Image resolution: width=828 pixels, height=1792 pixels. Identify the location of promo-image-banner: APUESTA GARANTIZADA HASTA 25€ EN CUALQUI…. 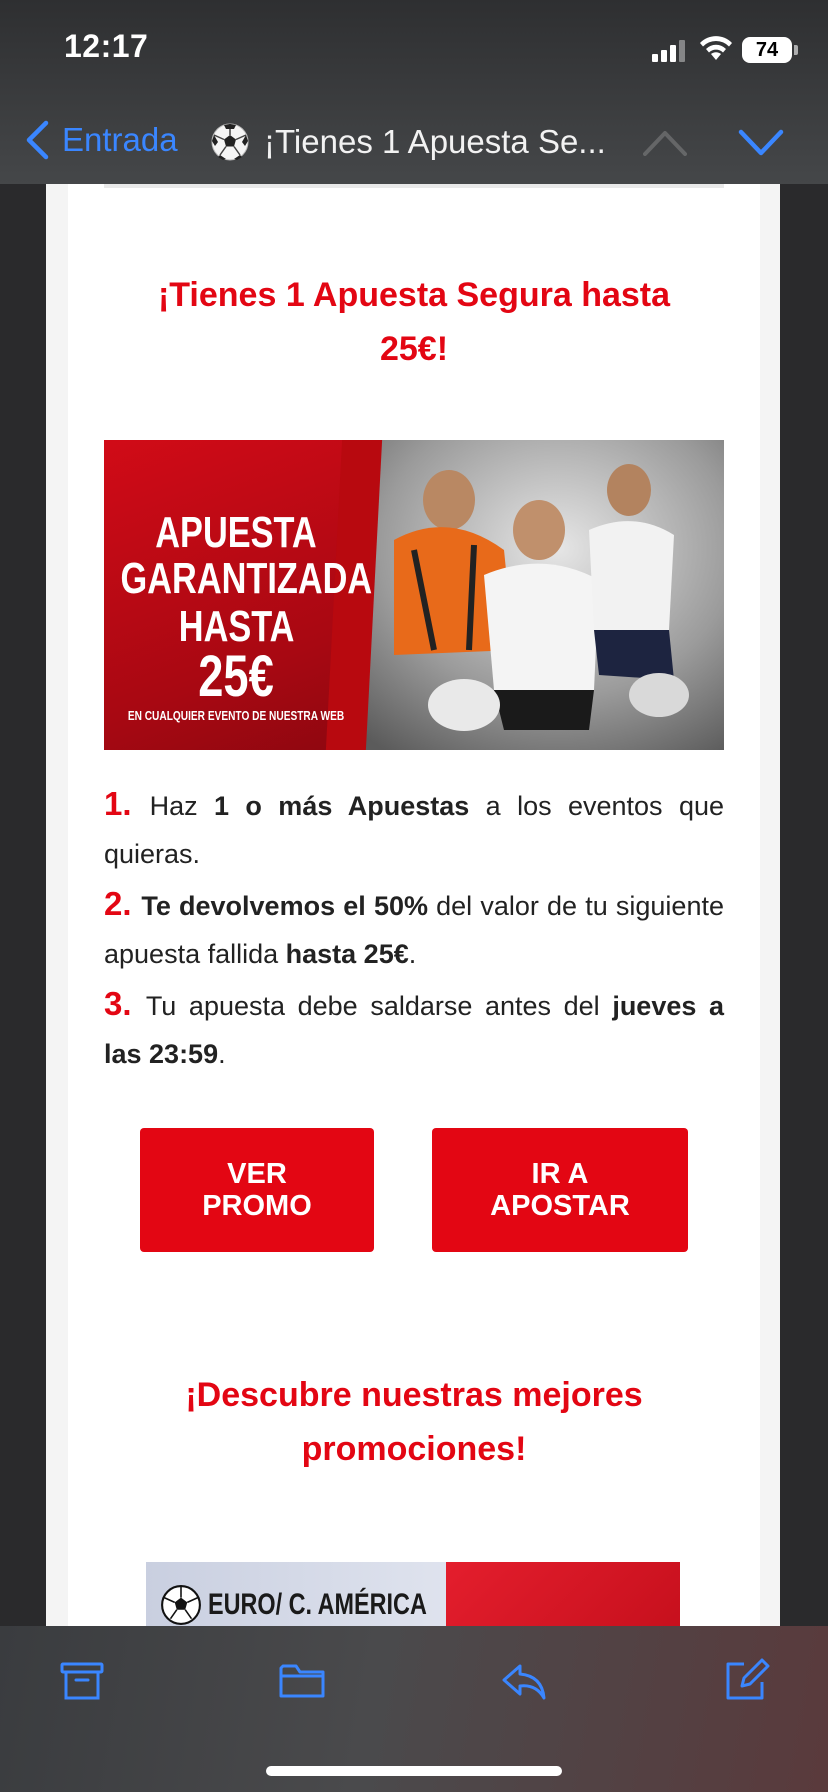
(414, 595).